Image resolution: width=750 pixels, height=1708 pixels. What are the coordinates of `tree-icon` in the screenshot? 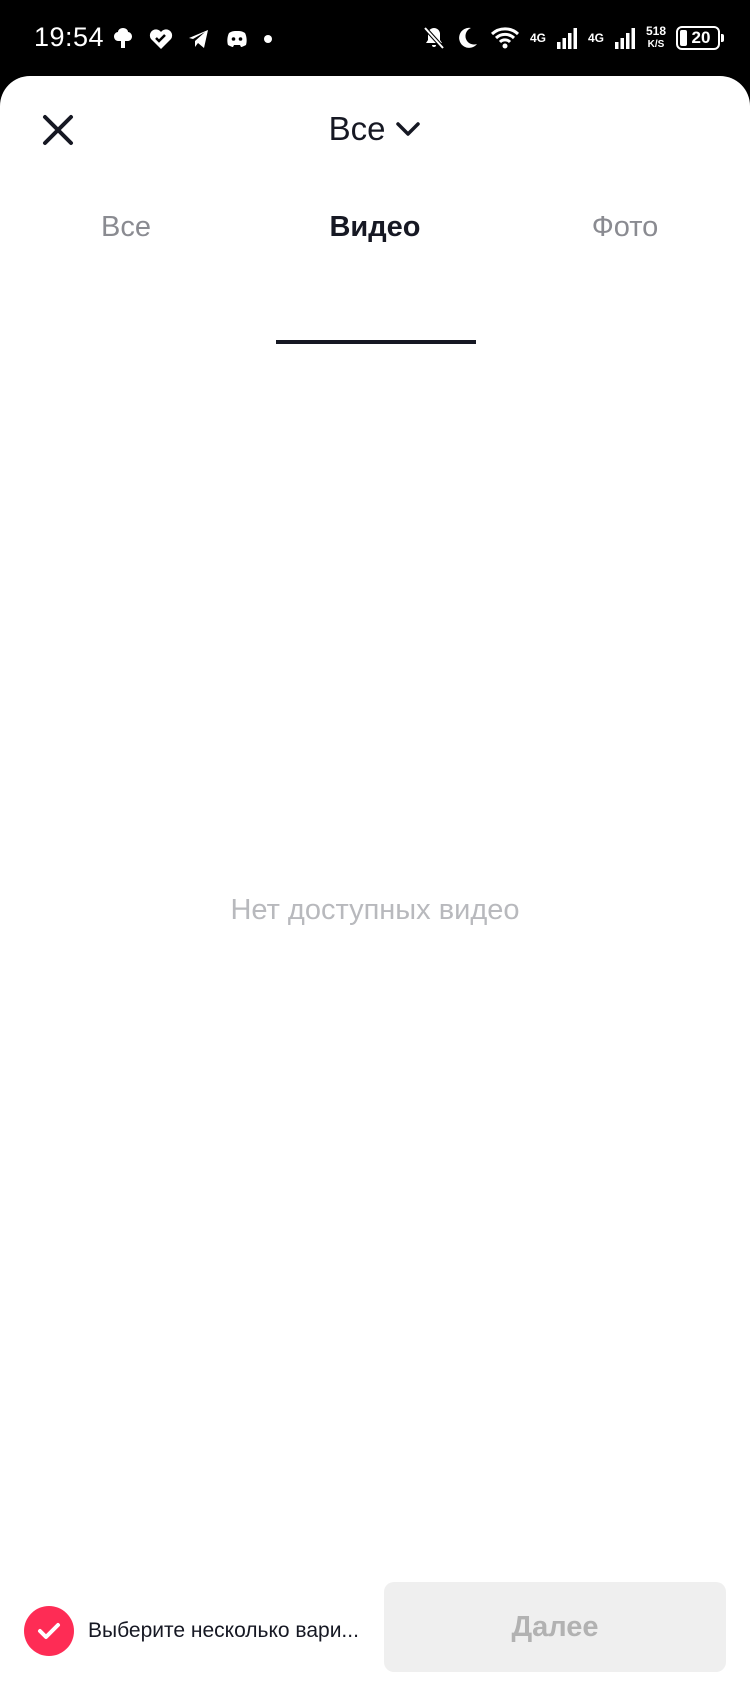 It's located at (123, 38).